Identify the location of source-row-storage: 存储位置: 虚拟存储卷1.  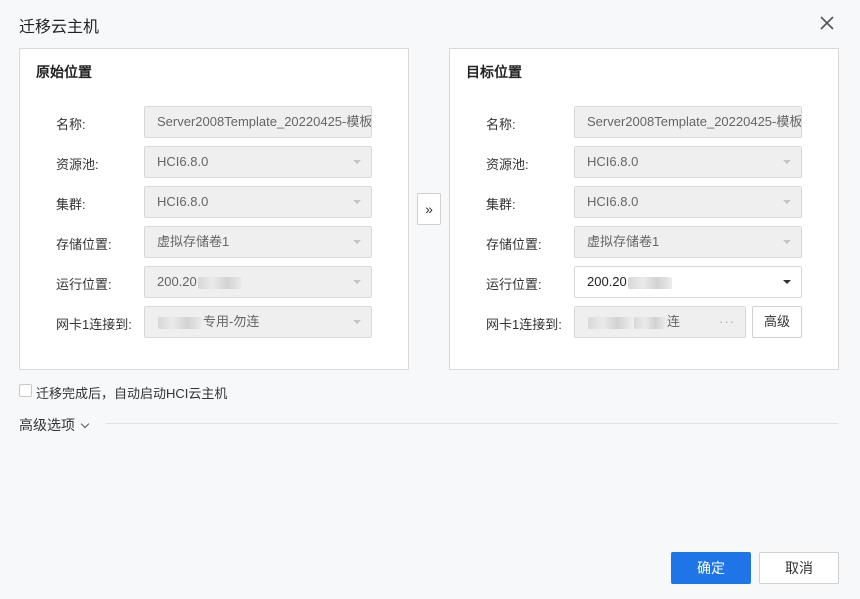
(214, 242).